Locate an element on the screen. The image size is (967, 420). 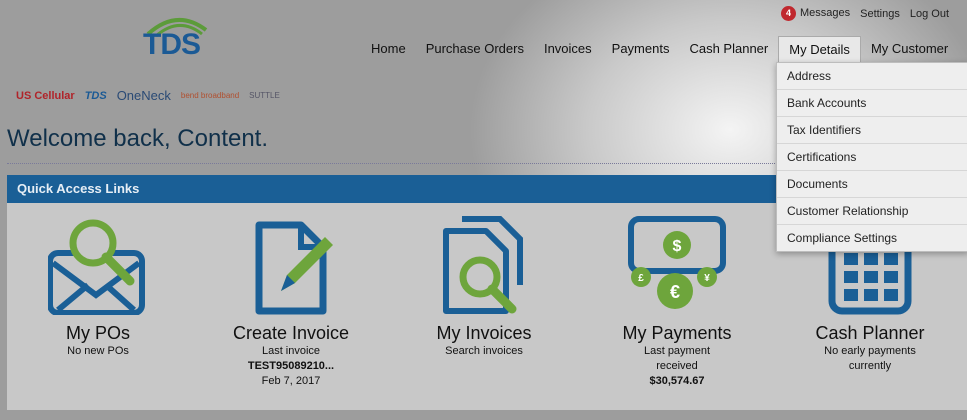
tile-my-pos-title: My POs is located at coordinates (97, 333).